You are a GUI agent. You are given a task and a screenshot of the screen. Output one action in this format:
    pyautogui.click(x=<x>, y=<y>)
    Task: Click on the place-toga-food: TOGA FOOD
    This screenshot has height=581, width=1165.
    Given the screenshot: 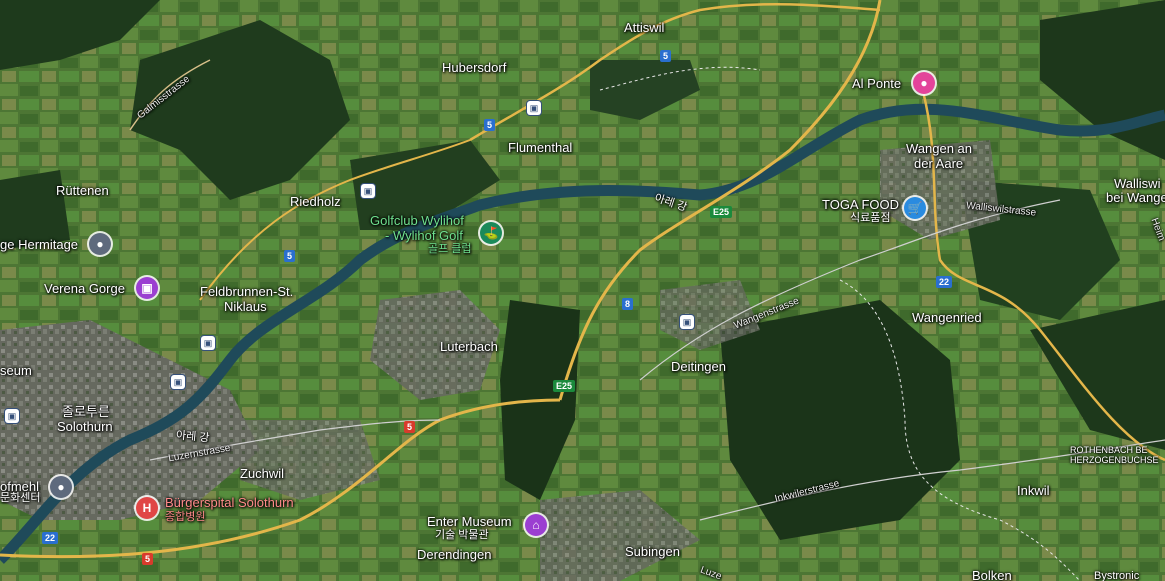 What is the action you would take?
    pyautogui.click(x=860, y=204)
    